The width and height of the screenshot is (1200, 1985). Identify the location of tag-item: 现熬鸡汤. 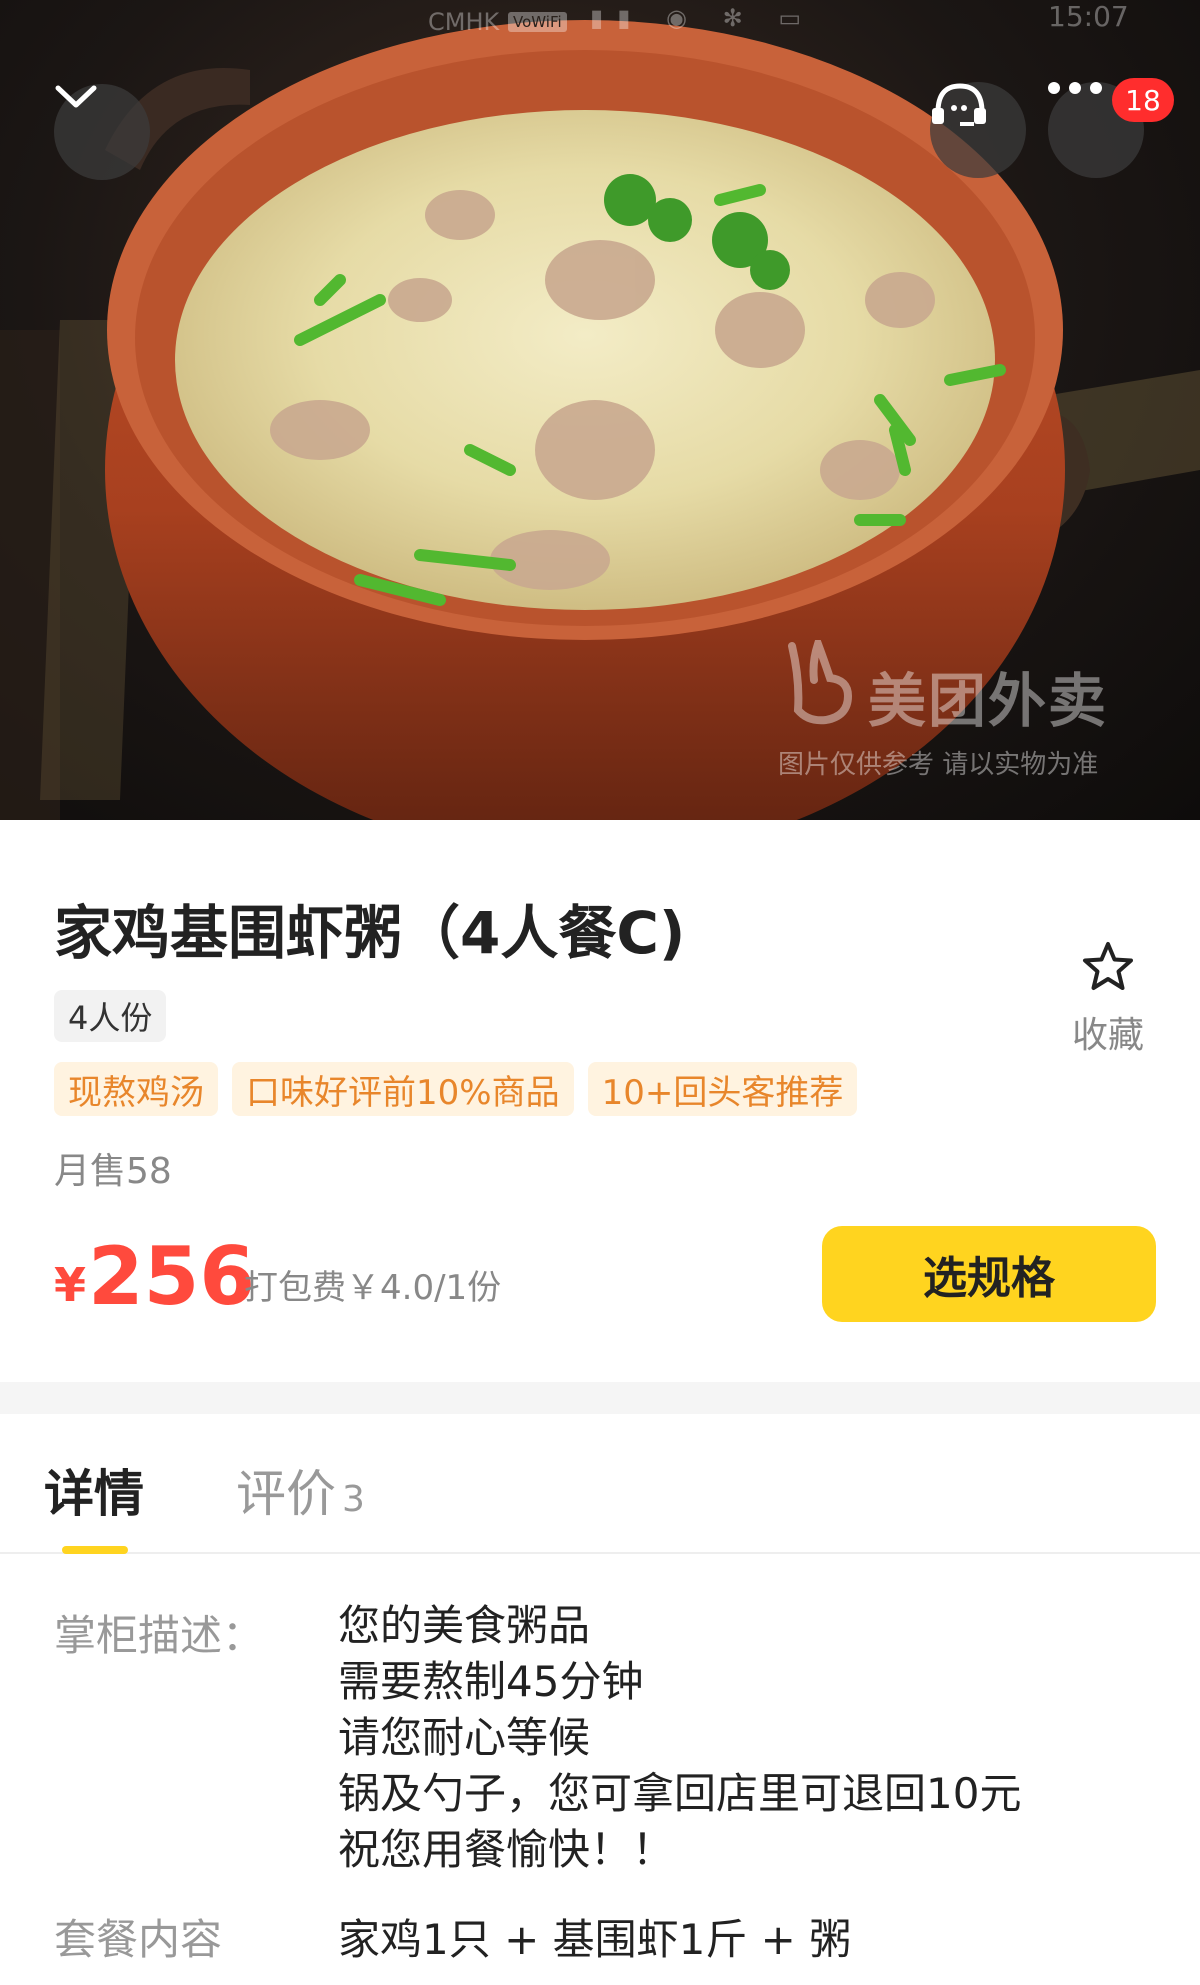
(136, 1089).